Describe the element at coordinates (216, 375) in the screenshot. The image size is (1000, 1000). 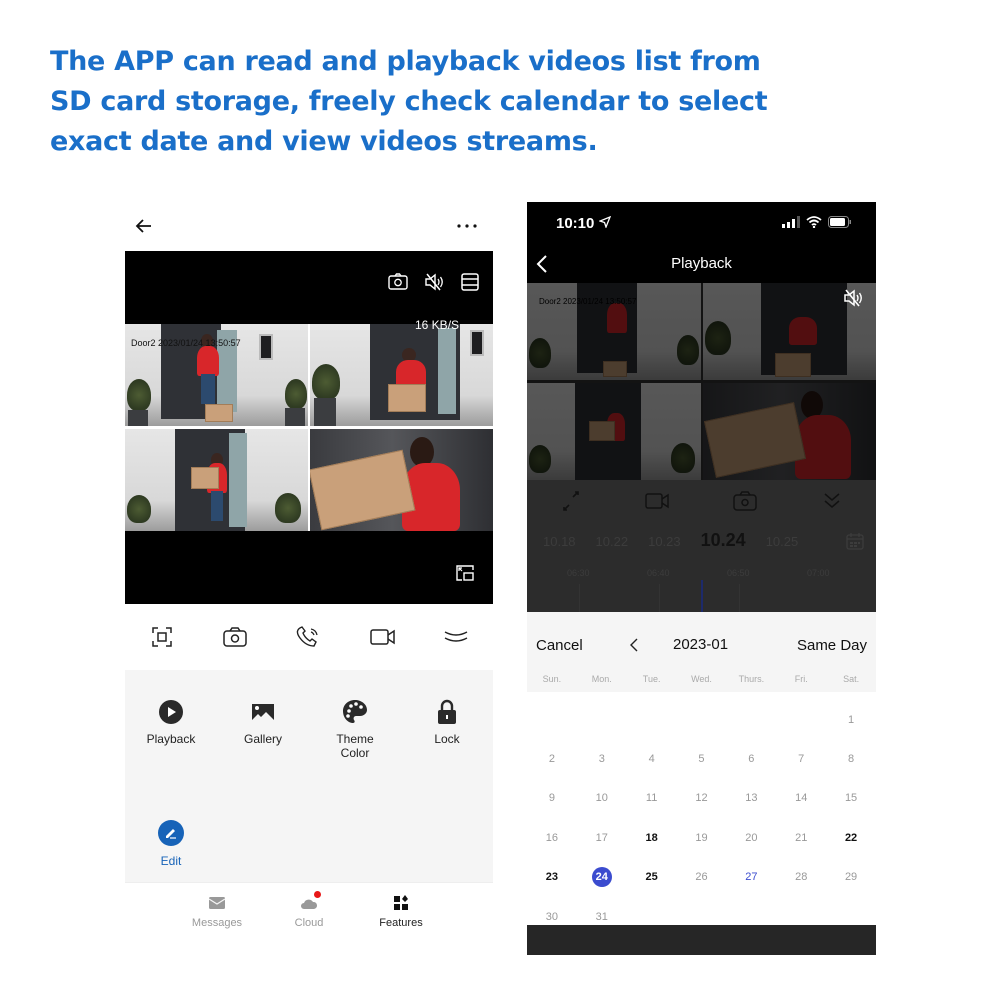
I see `video-frame: Door2 2023/01/24 13:50:57` at that location.